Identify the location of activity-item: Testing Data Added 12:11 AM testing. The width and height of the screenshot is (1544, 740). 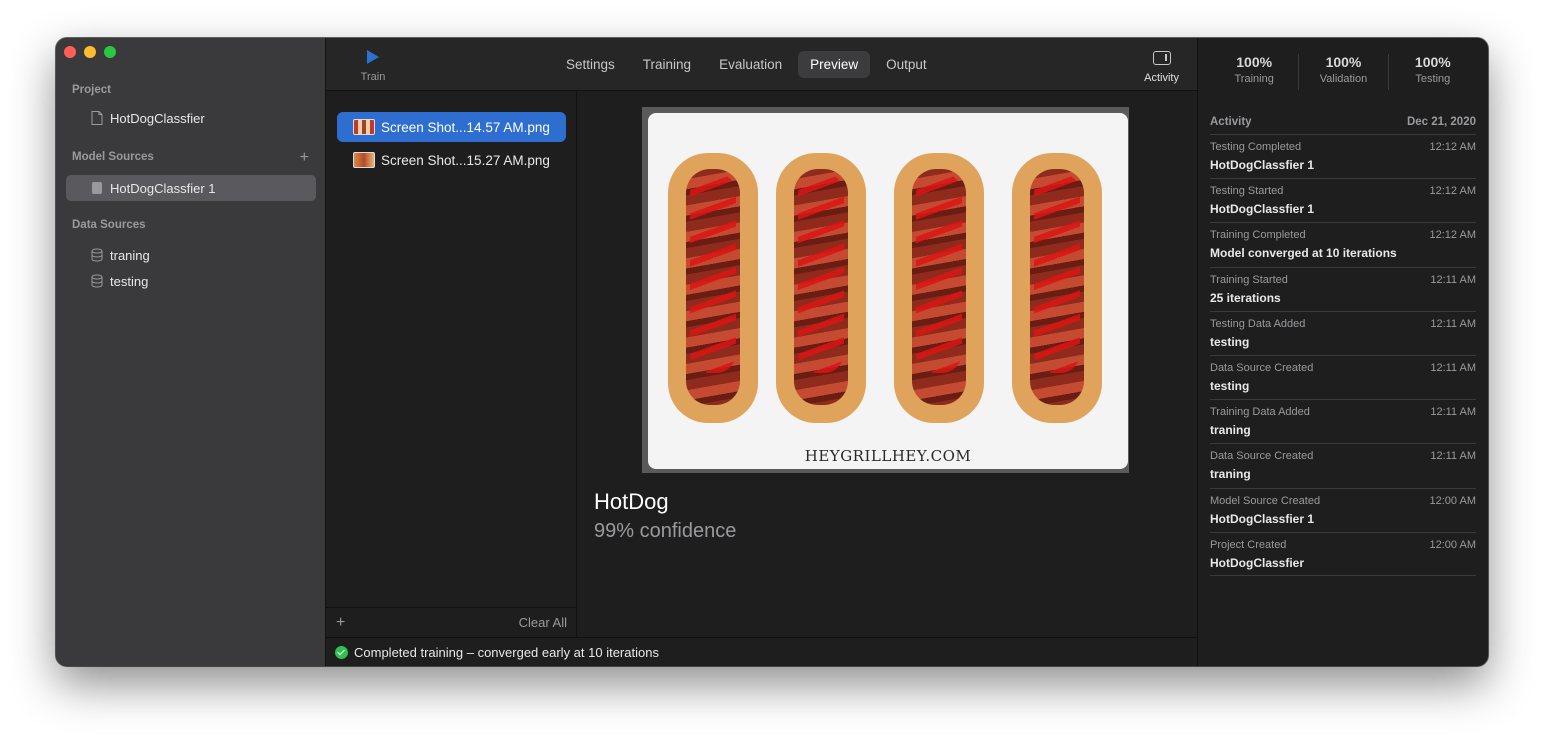
(1343, 332).